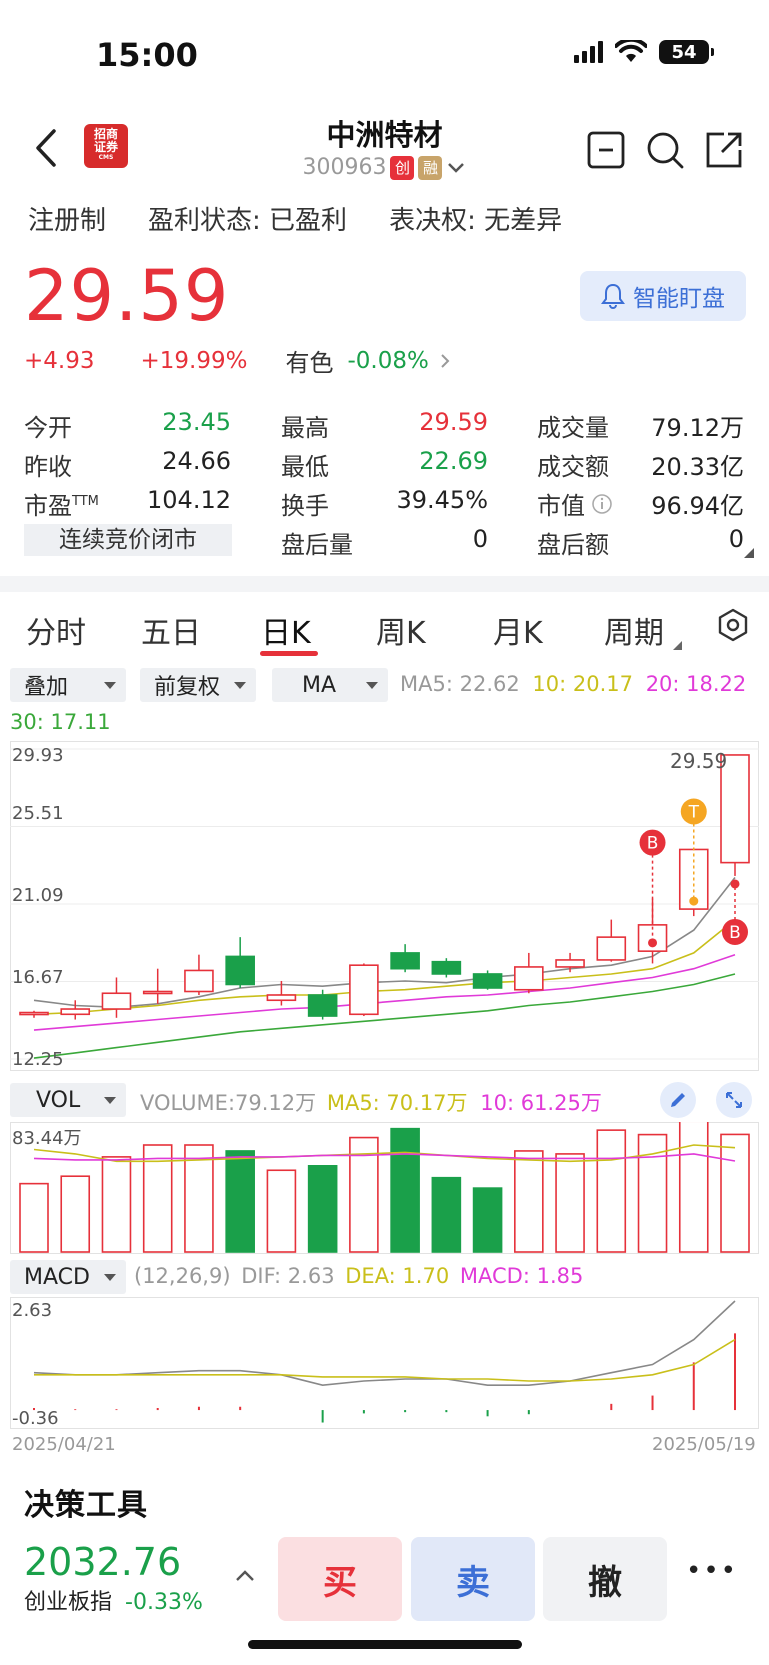 The image size is (769, 1665). What do you see at coordinates (724, 150) in the screenshot?
I see `share-icon` at bounding box center [724, 150].